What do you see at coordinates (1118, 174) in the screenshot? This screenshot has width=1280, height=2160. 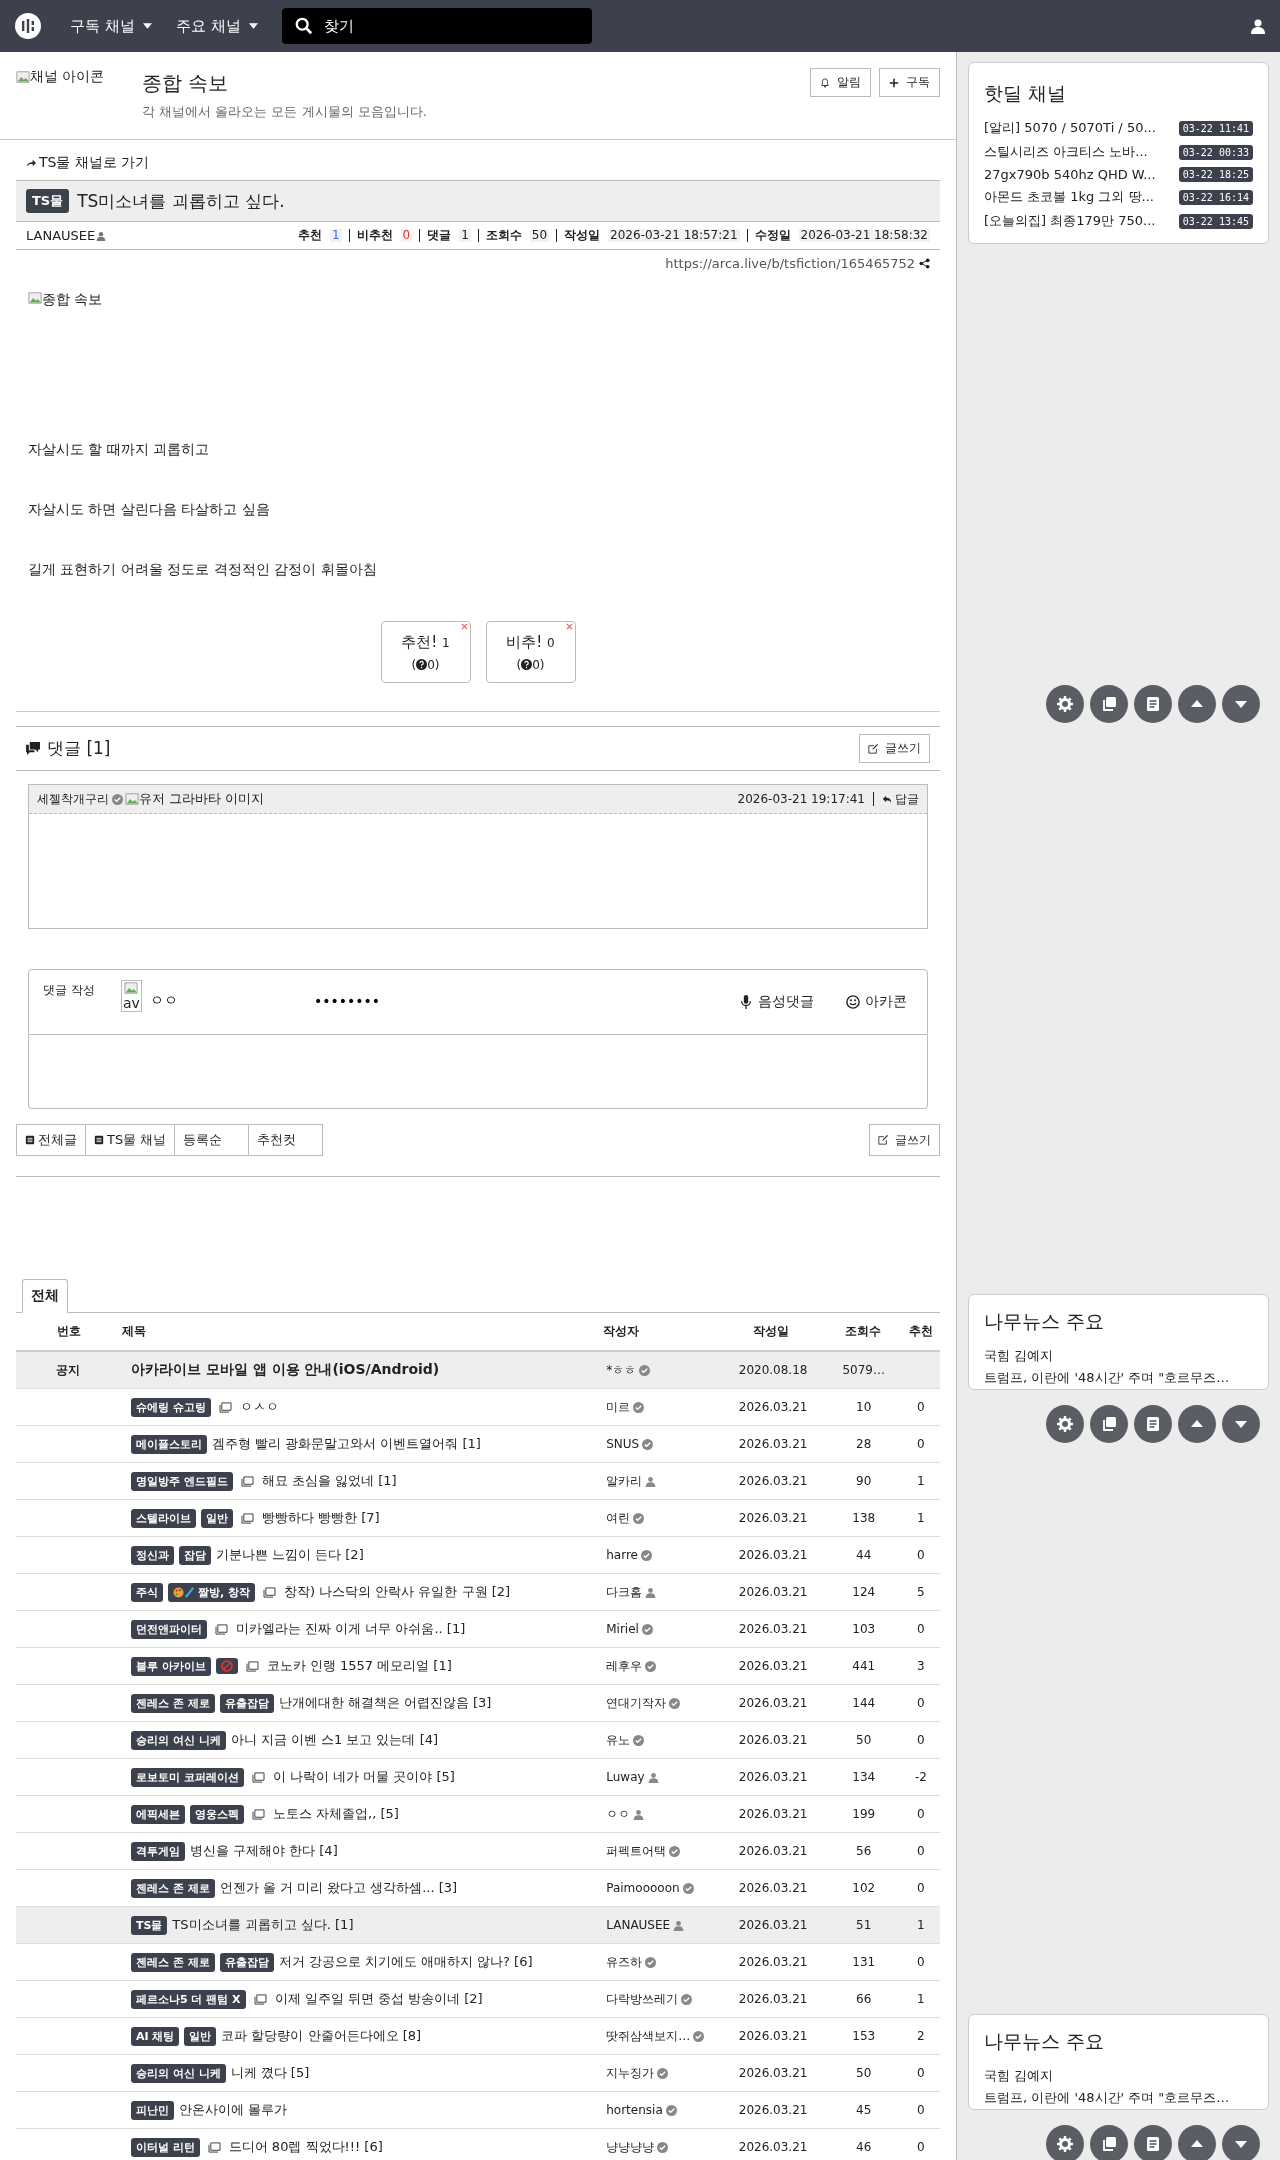 I see `hotdeal-item: 27gx790b 540hz QHD W... 03-22 18:25` at bounding box center [1118, 174].